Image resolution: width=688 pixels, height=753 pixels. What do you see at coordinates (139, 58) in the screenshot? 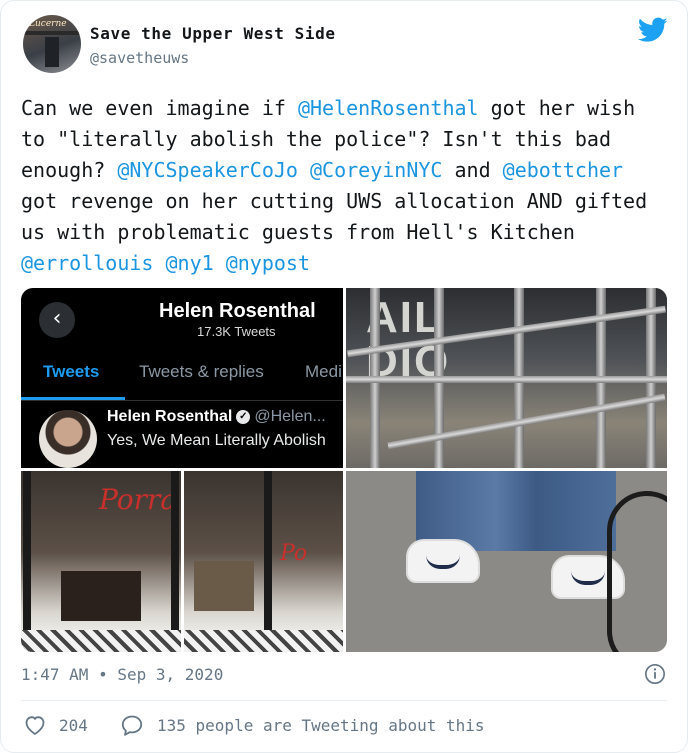
I see `author-handle: @savetheuws` at bounding box center [139, 58].